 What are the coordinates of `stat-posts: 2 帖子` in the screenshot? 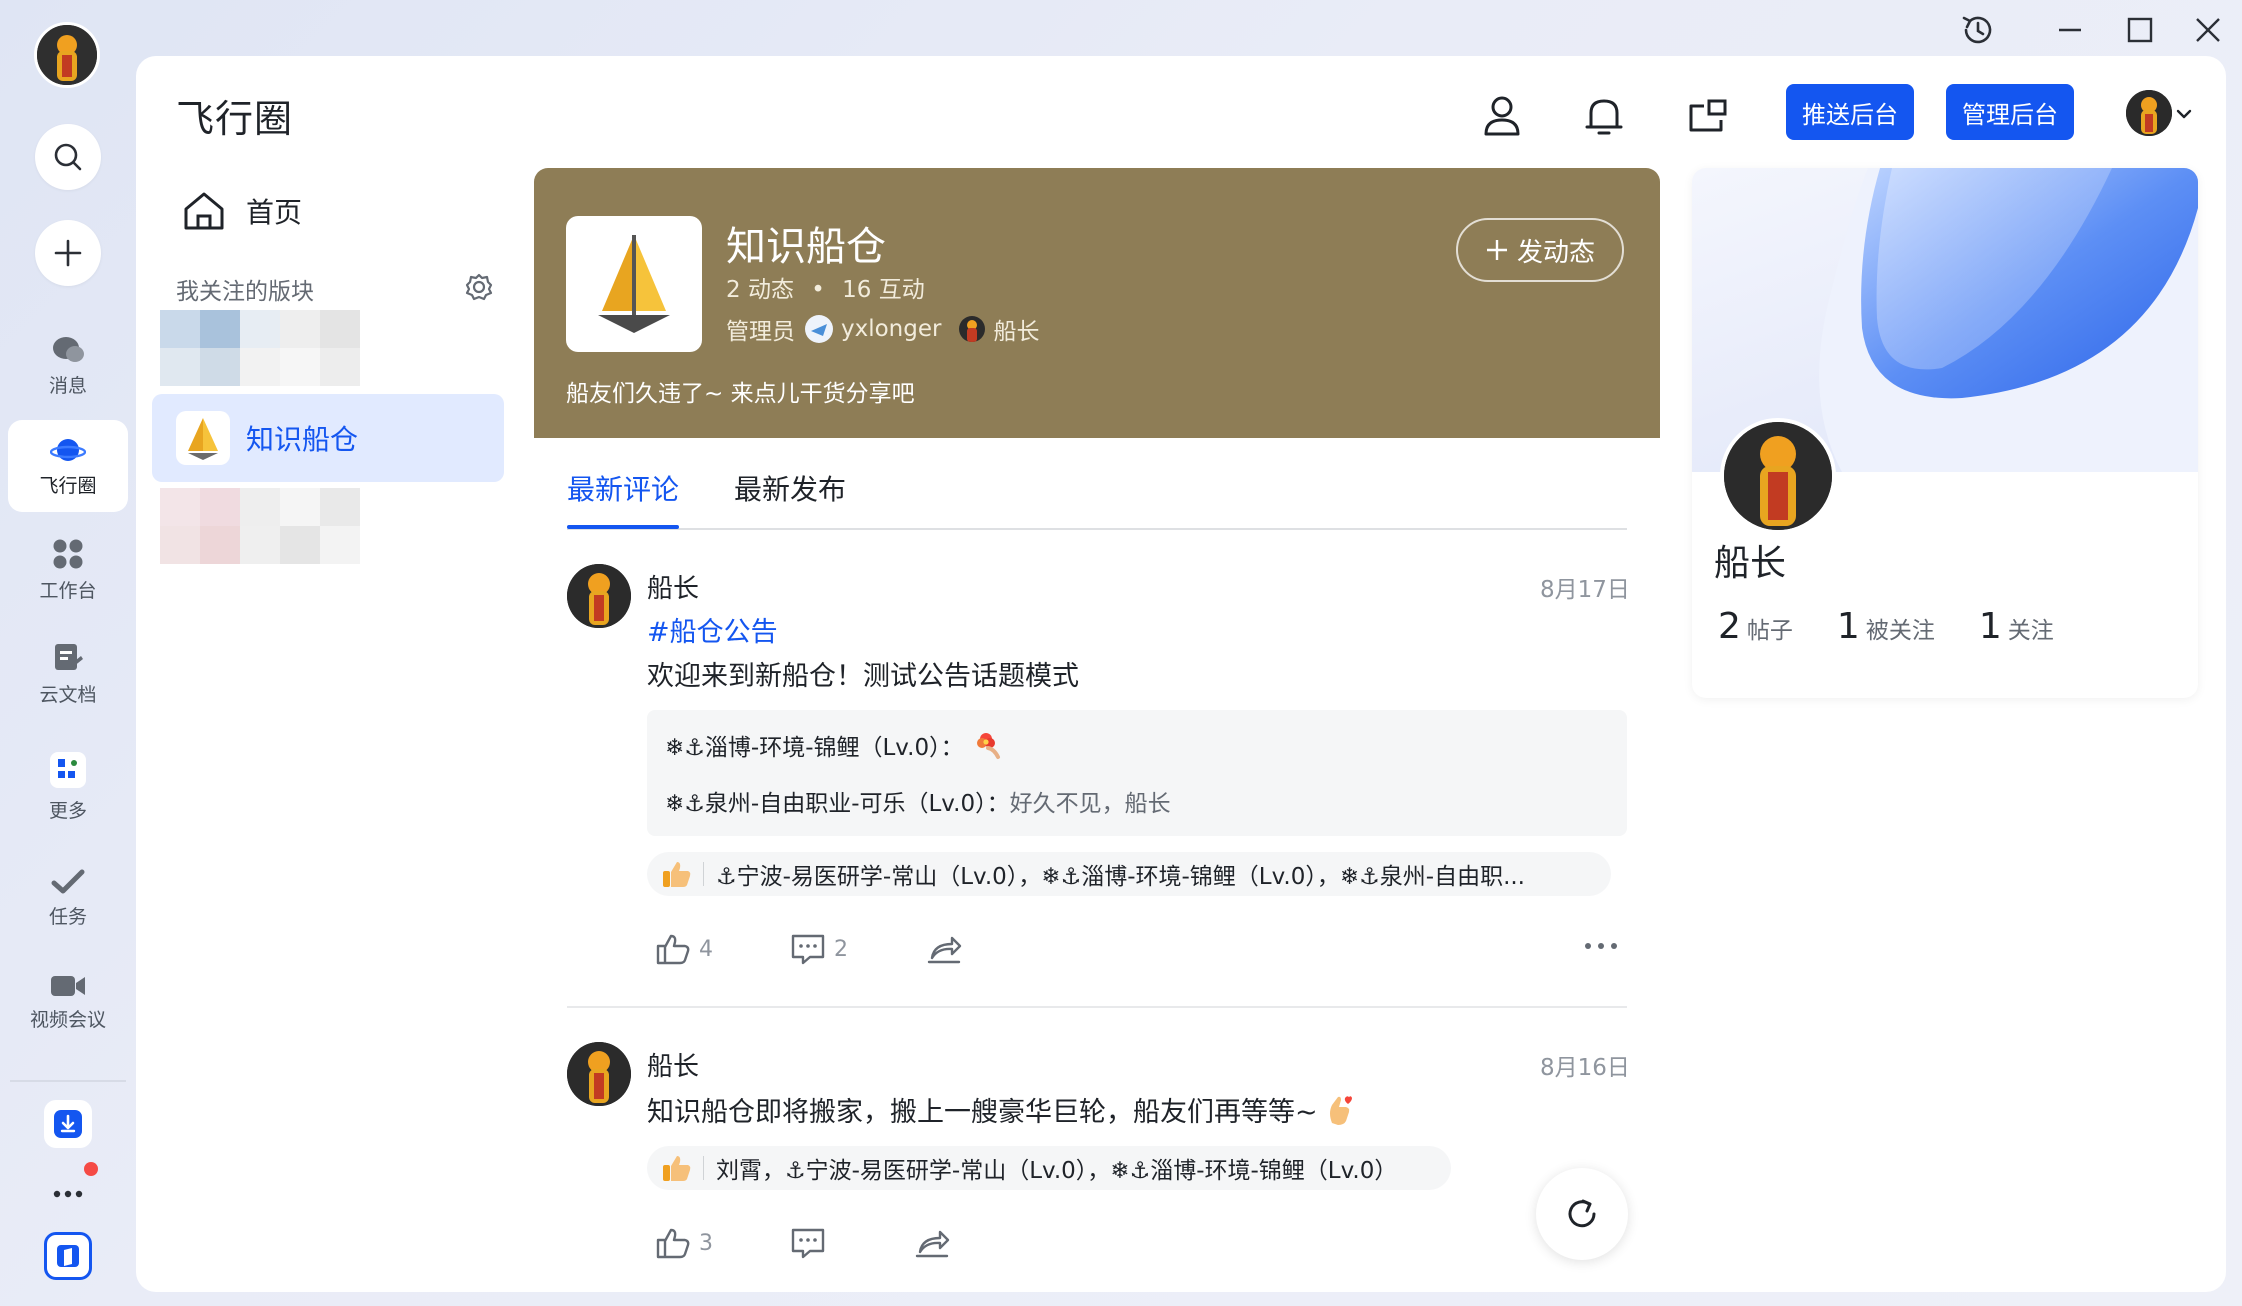 It's located at (1755, 626).